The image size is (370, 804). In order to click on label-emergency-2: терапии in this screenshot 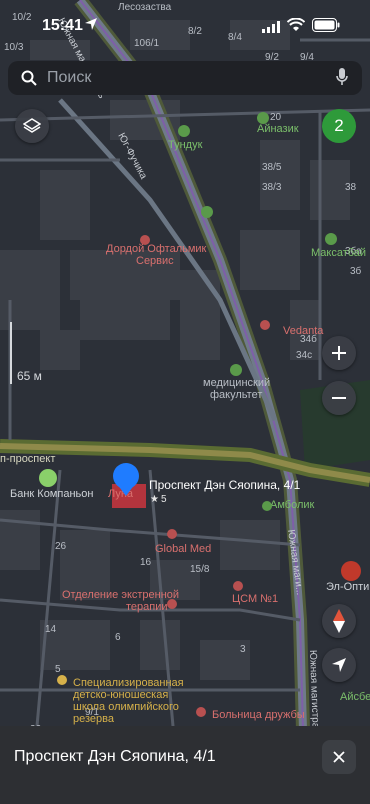, I will do `click(147, 607)`.